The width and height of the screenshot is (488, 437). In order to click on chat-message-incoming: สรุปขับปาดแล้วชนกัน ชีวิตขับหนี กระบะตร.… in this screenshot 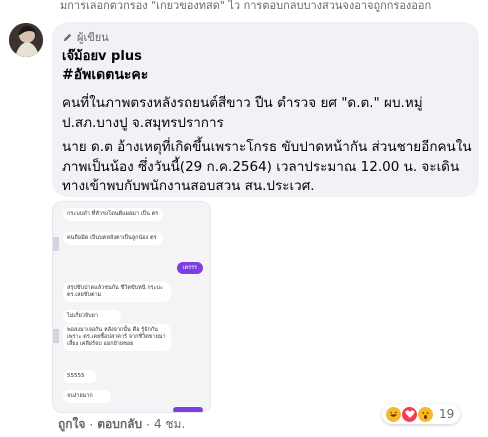, I will do `click(117, 292)`.